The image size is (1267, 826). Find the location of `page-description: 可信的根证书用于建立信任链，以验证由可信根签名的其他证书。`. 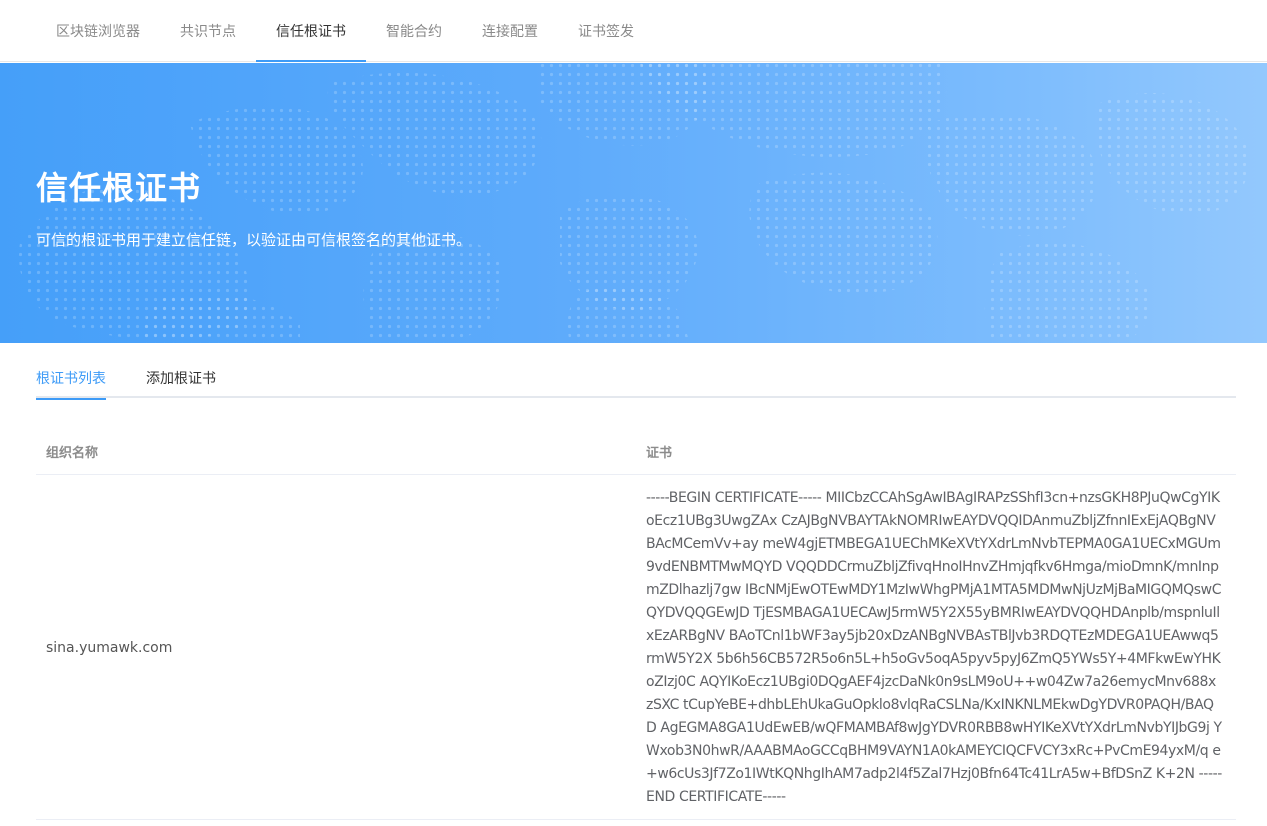

page-description: 可信的根证书用于建立信任链，以验证由可信根签名的其他证书。 is located at coordinates (254, 240).